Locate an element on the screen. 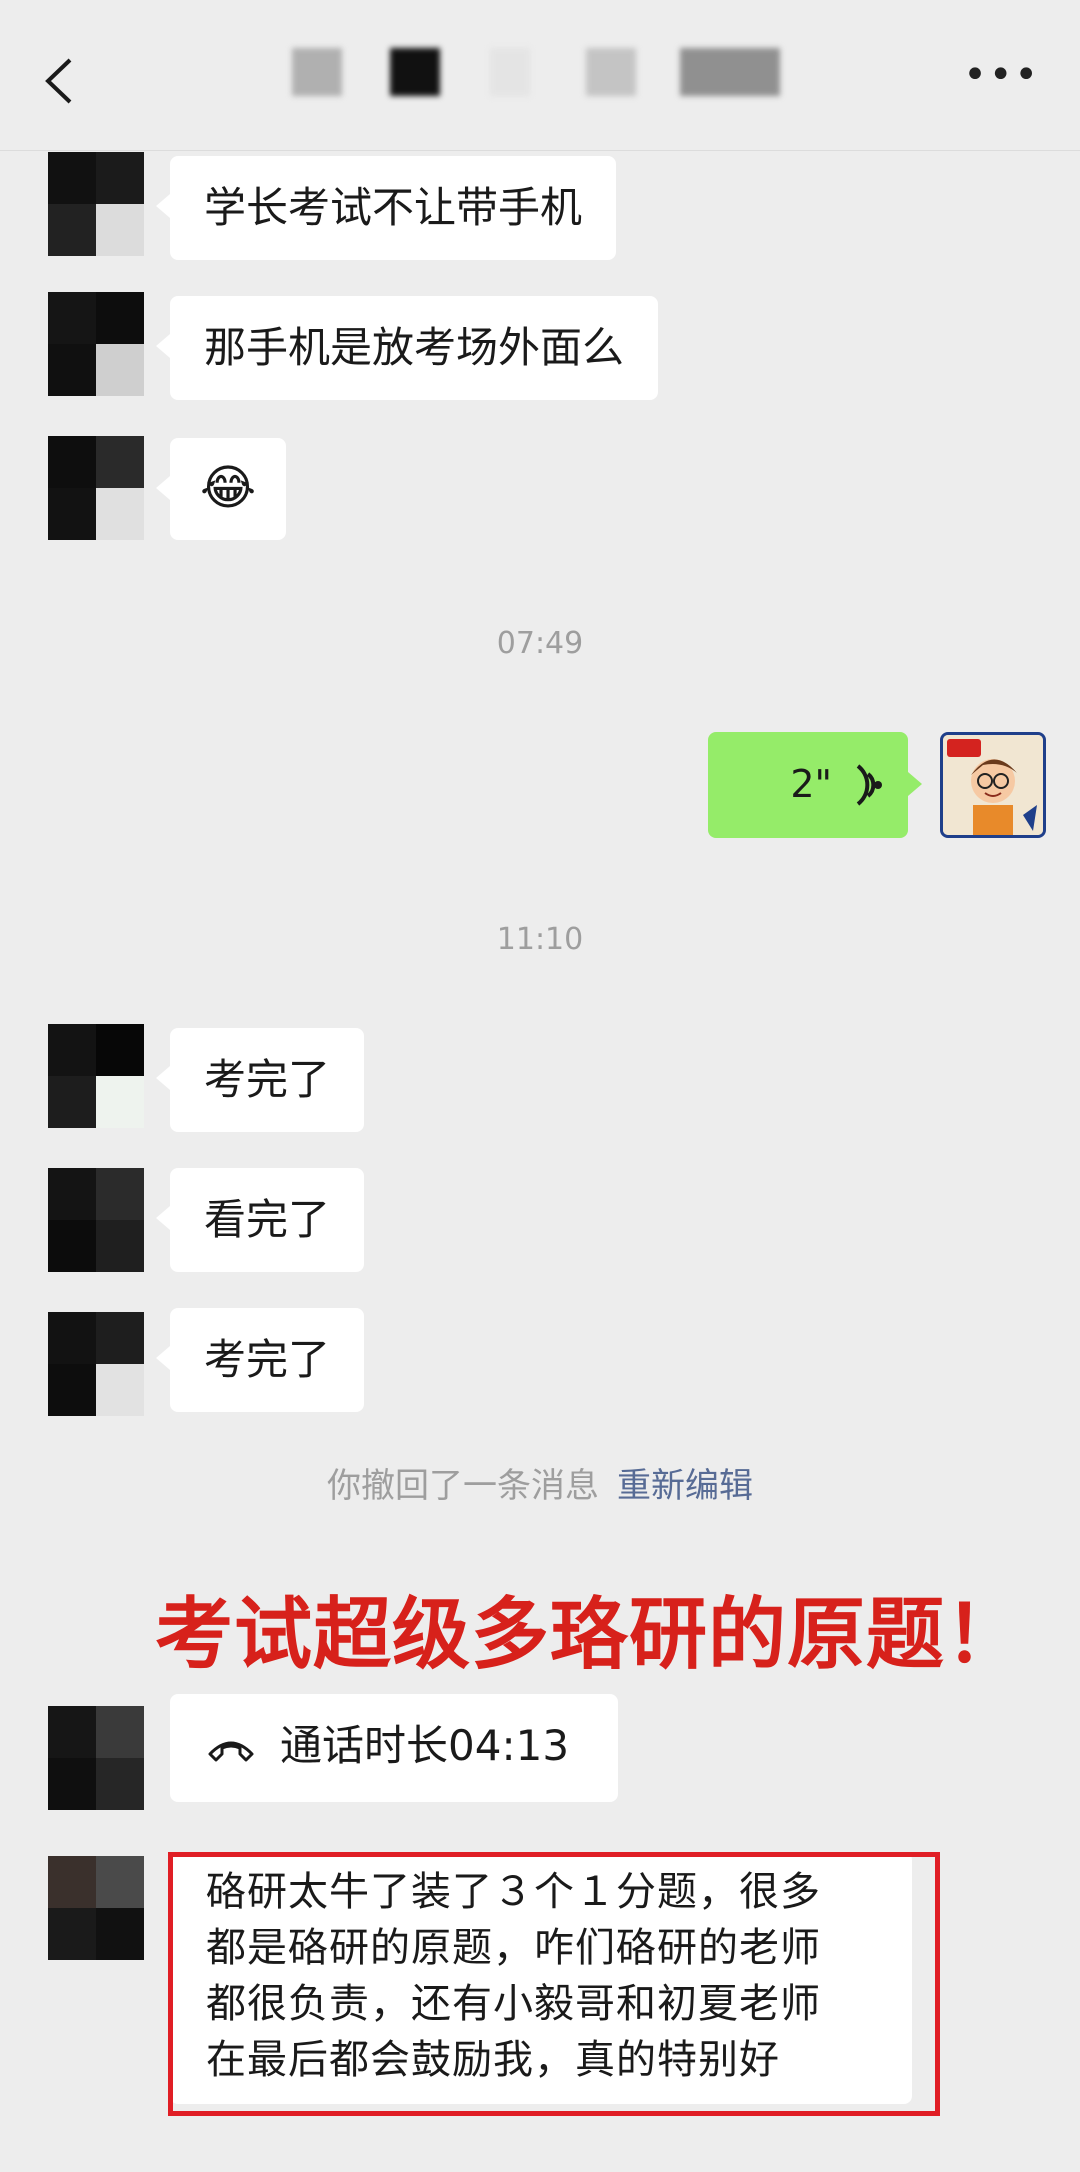  chevron-left-icon is located at coordinates (60, 81).